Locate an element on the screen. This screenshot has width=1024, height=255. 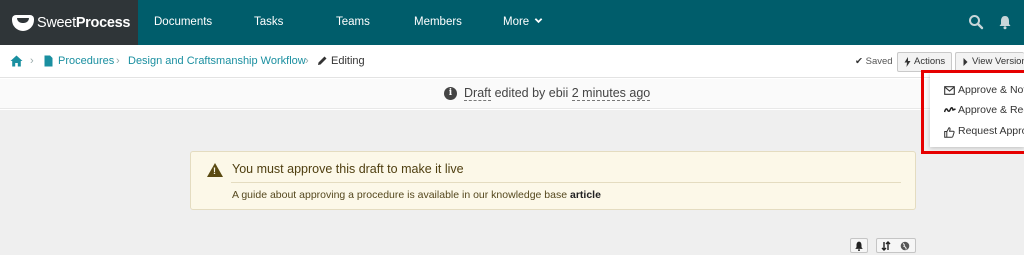
document-icon is located at coordinates (48, 61).